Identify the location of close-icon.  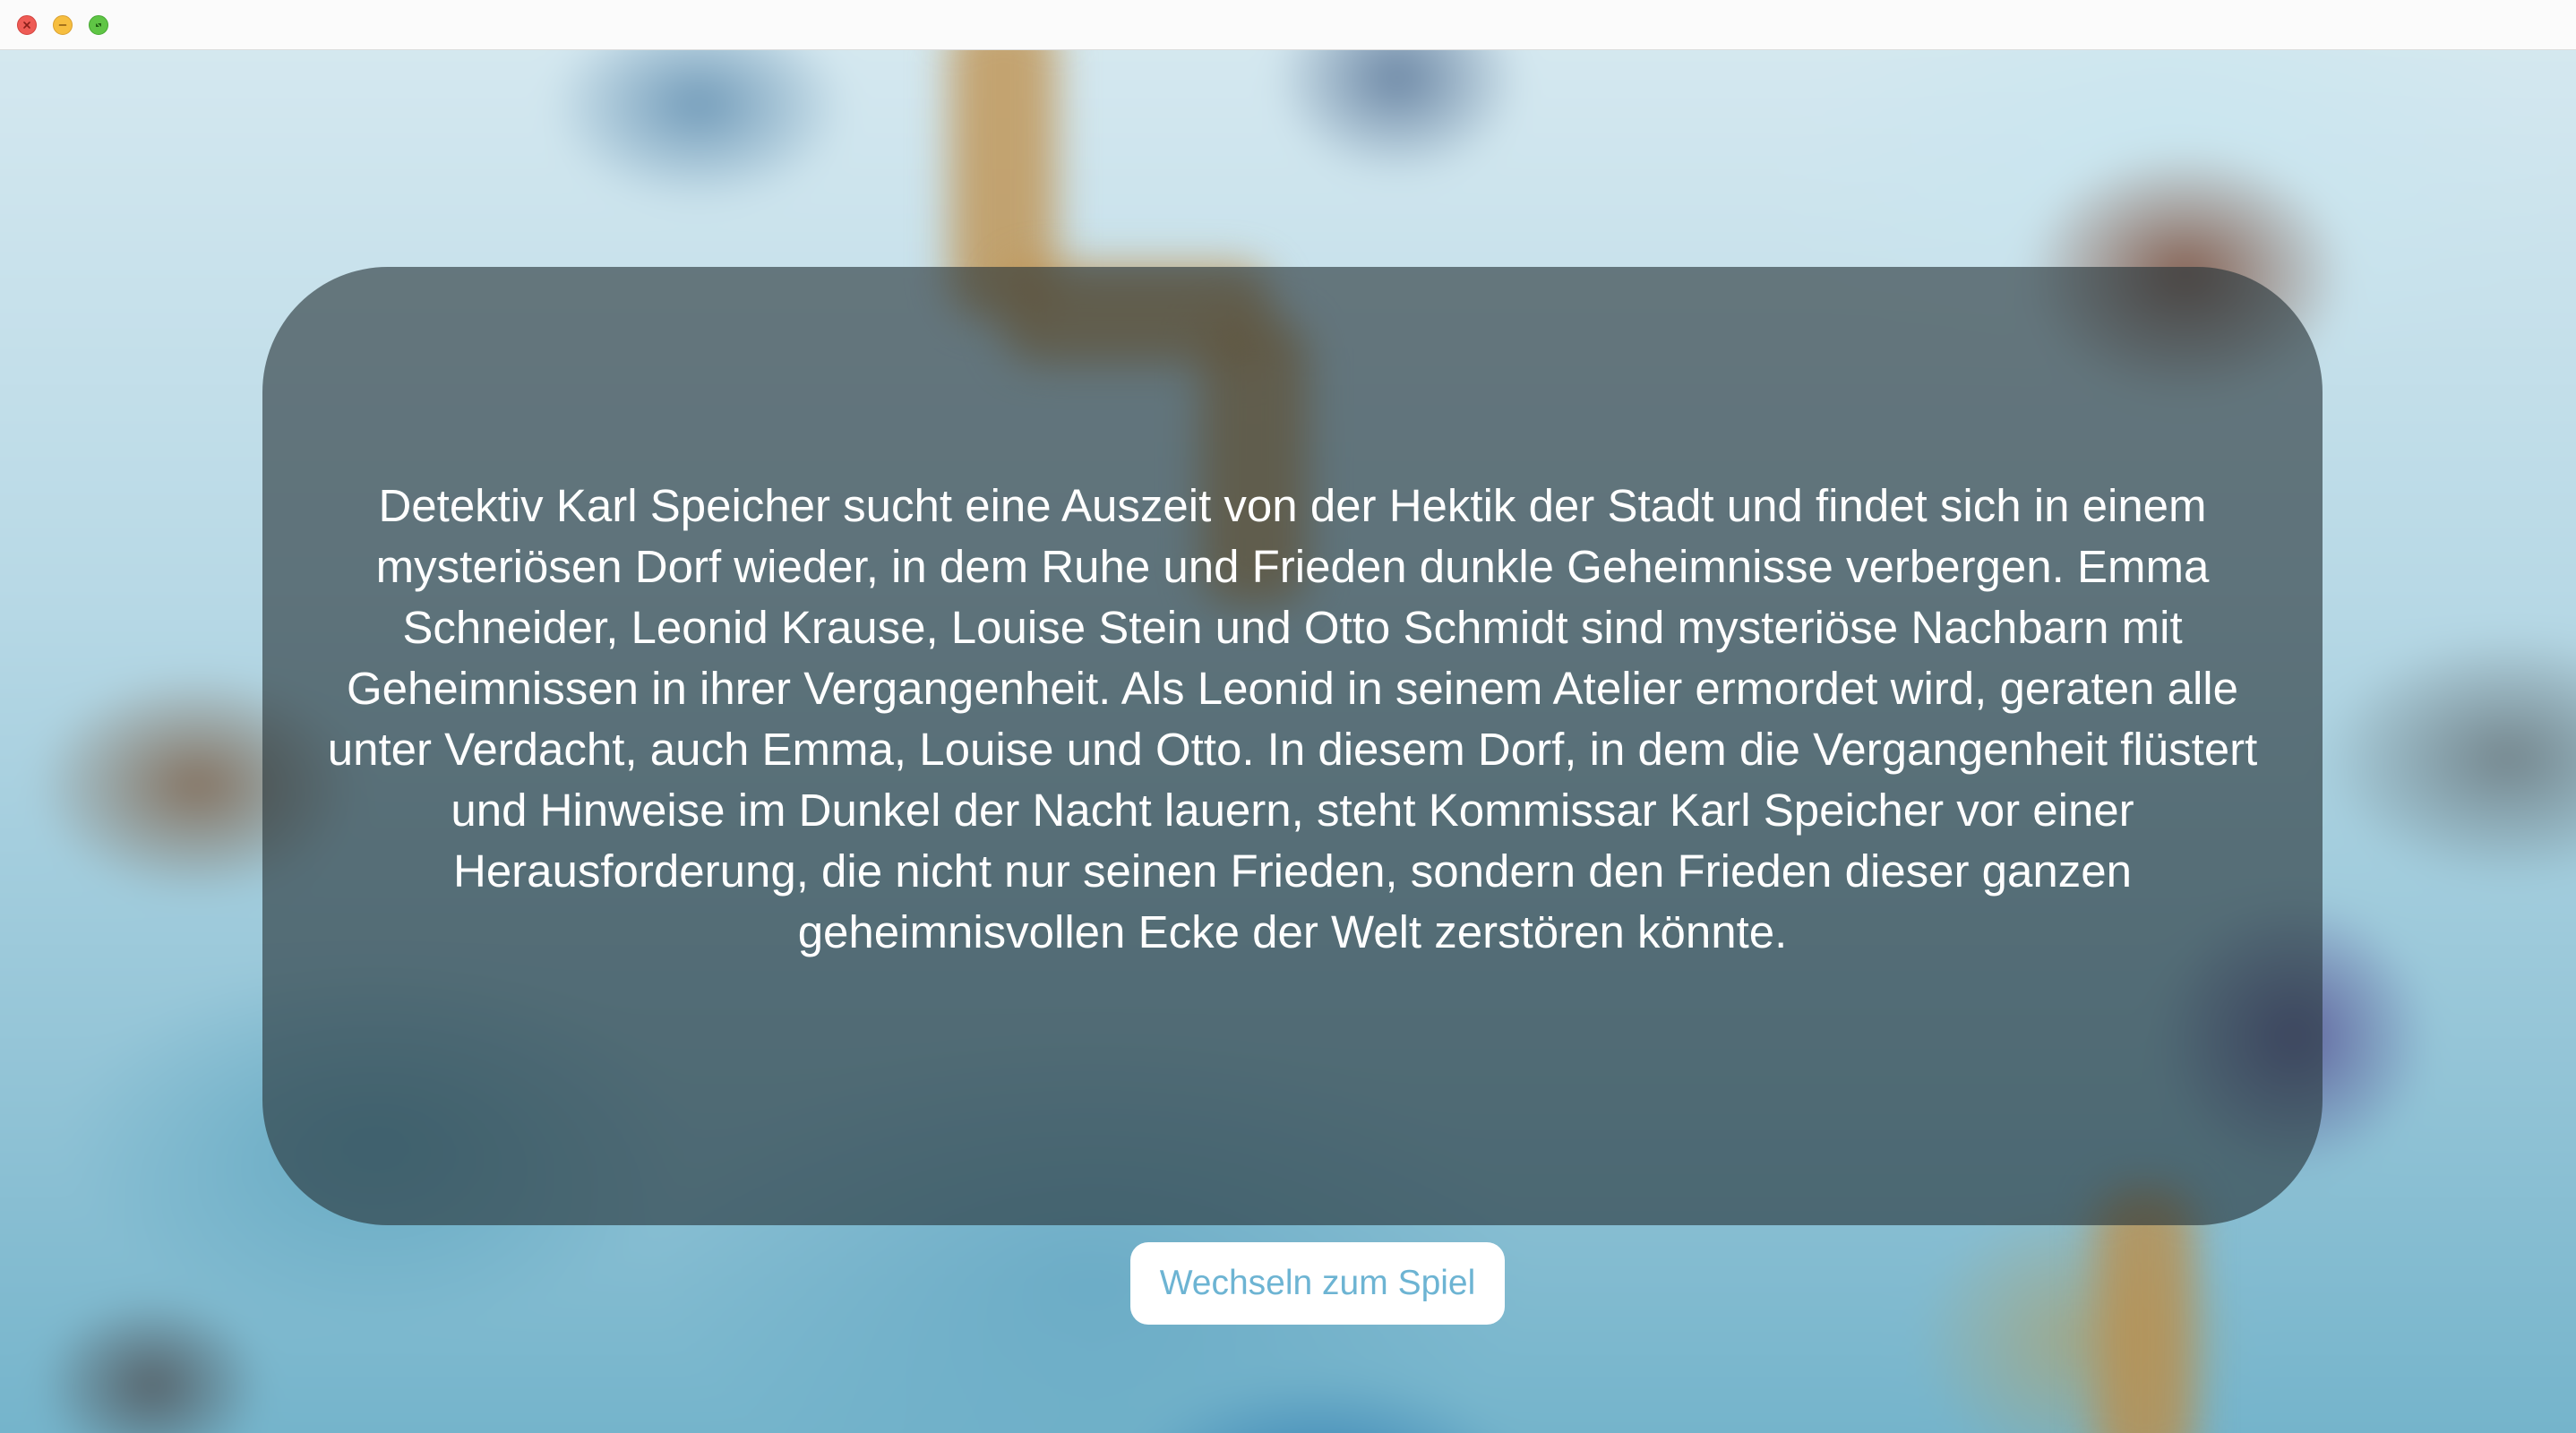
(27, 25).